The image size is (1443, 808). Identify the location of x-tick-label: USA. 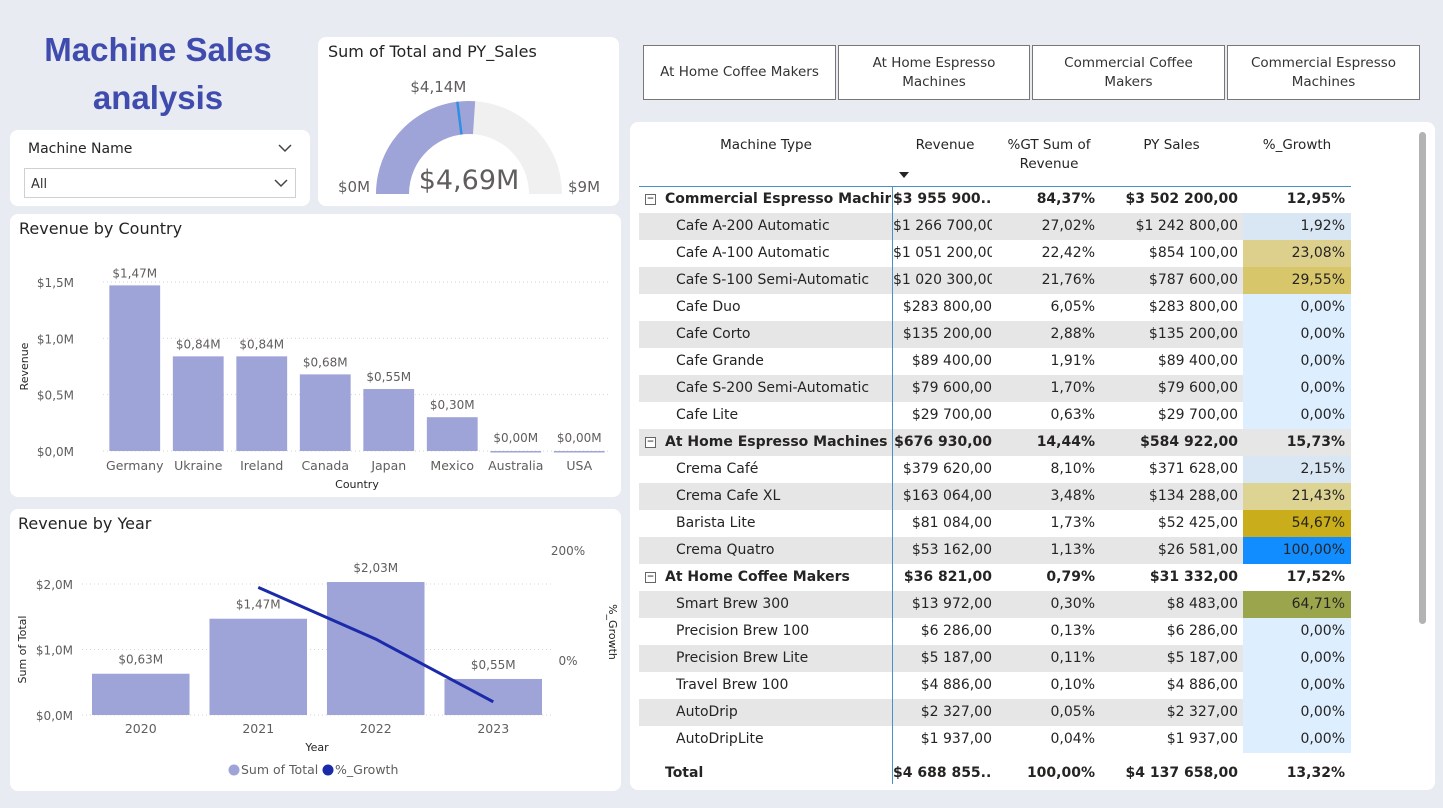
(579, 465).